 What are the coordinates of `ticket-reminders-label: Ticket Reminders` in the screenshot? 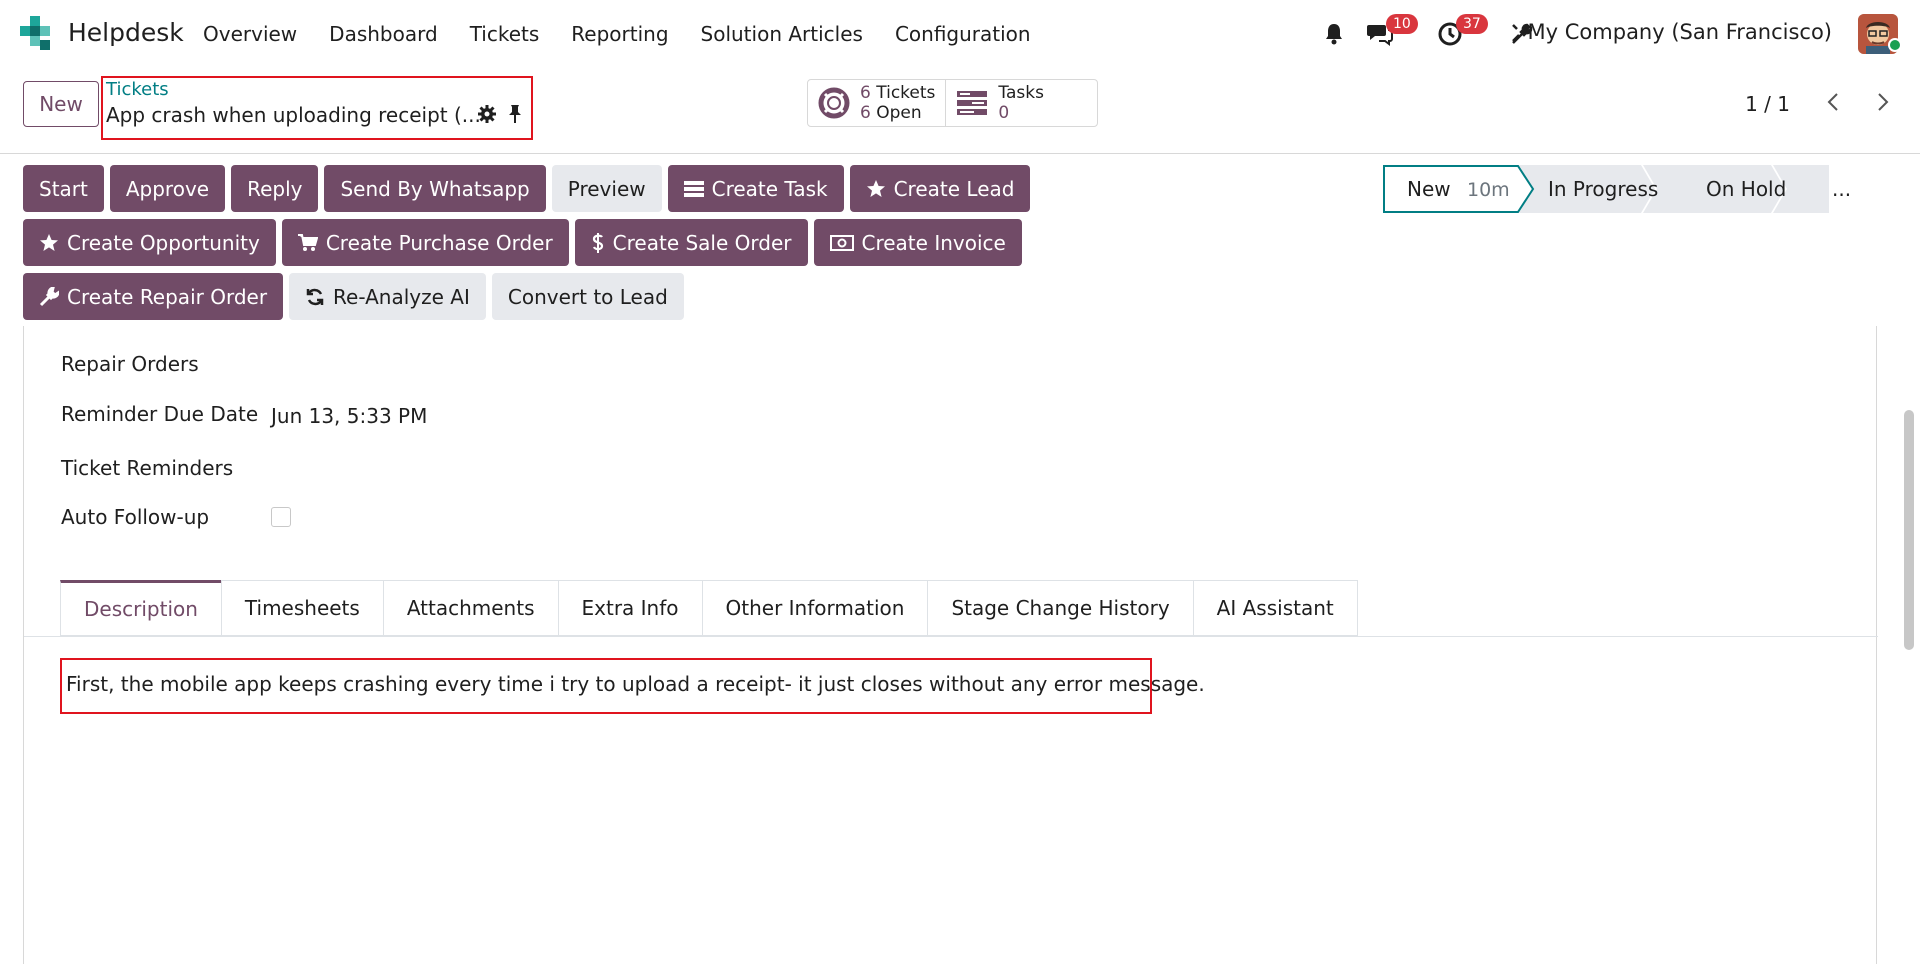 It's located at (147, 468).